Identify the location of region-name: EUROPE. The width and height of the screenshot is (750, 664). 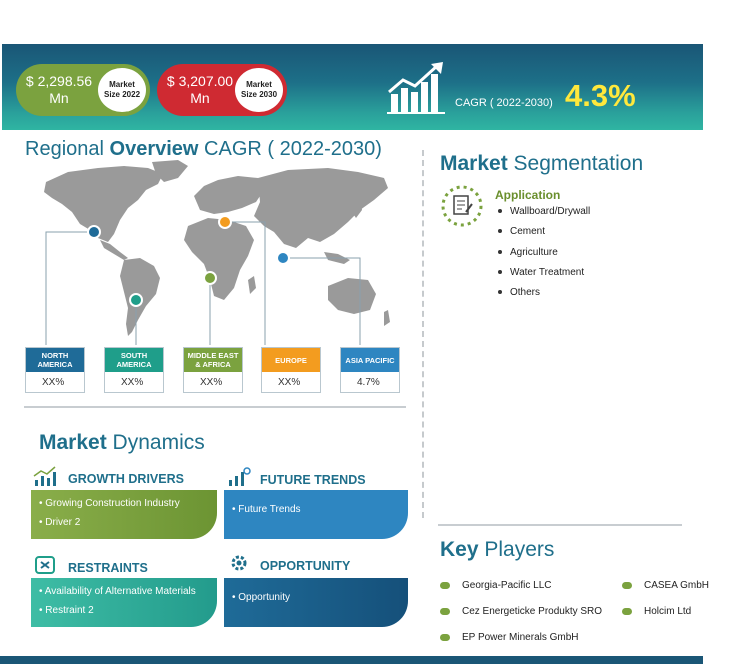
(291, 360).